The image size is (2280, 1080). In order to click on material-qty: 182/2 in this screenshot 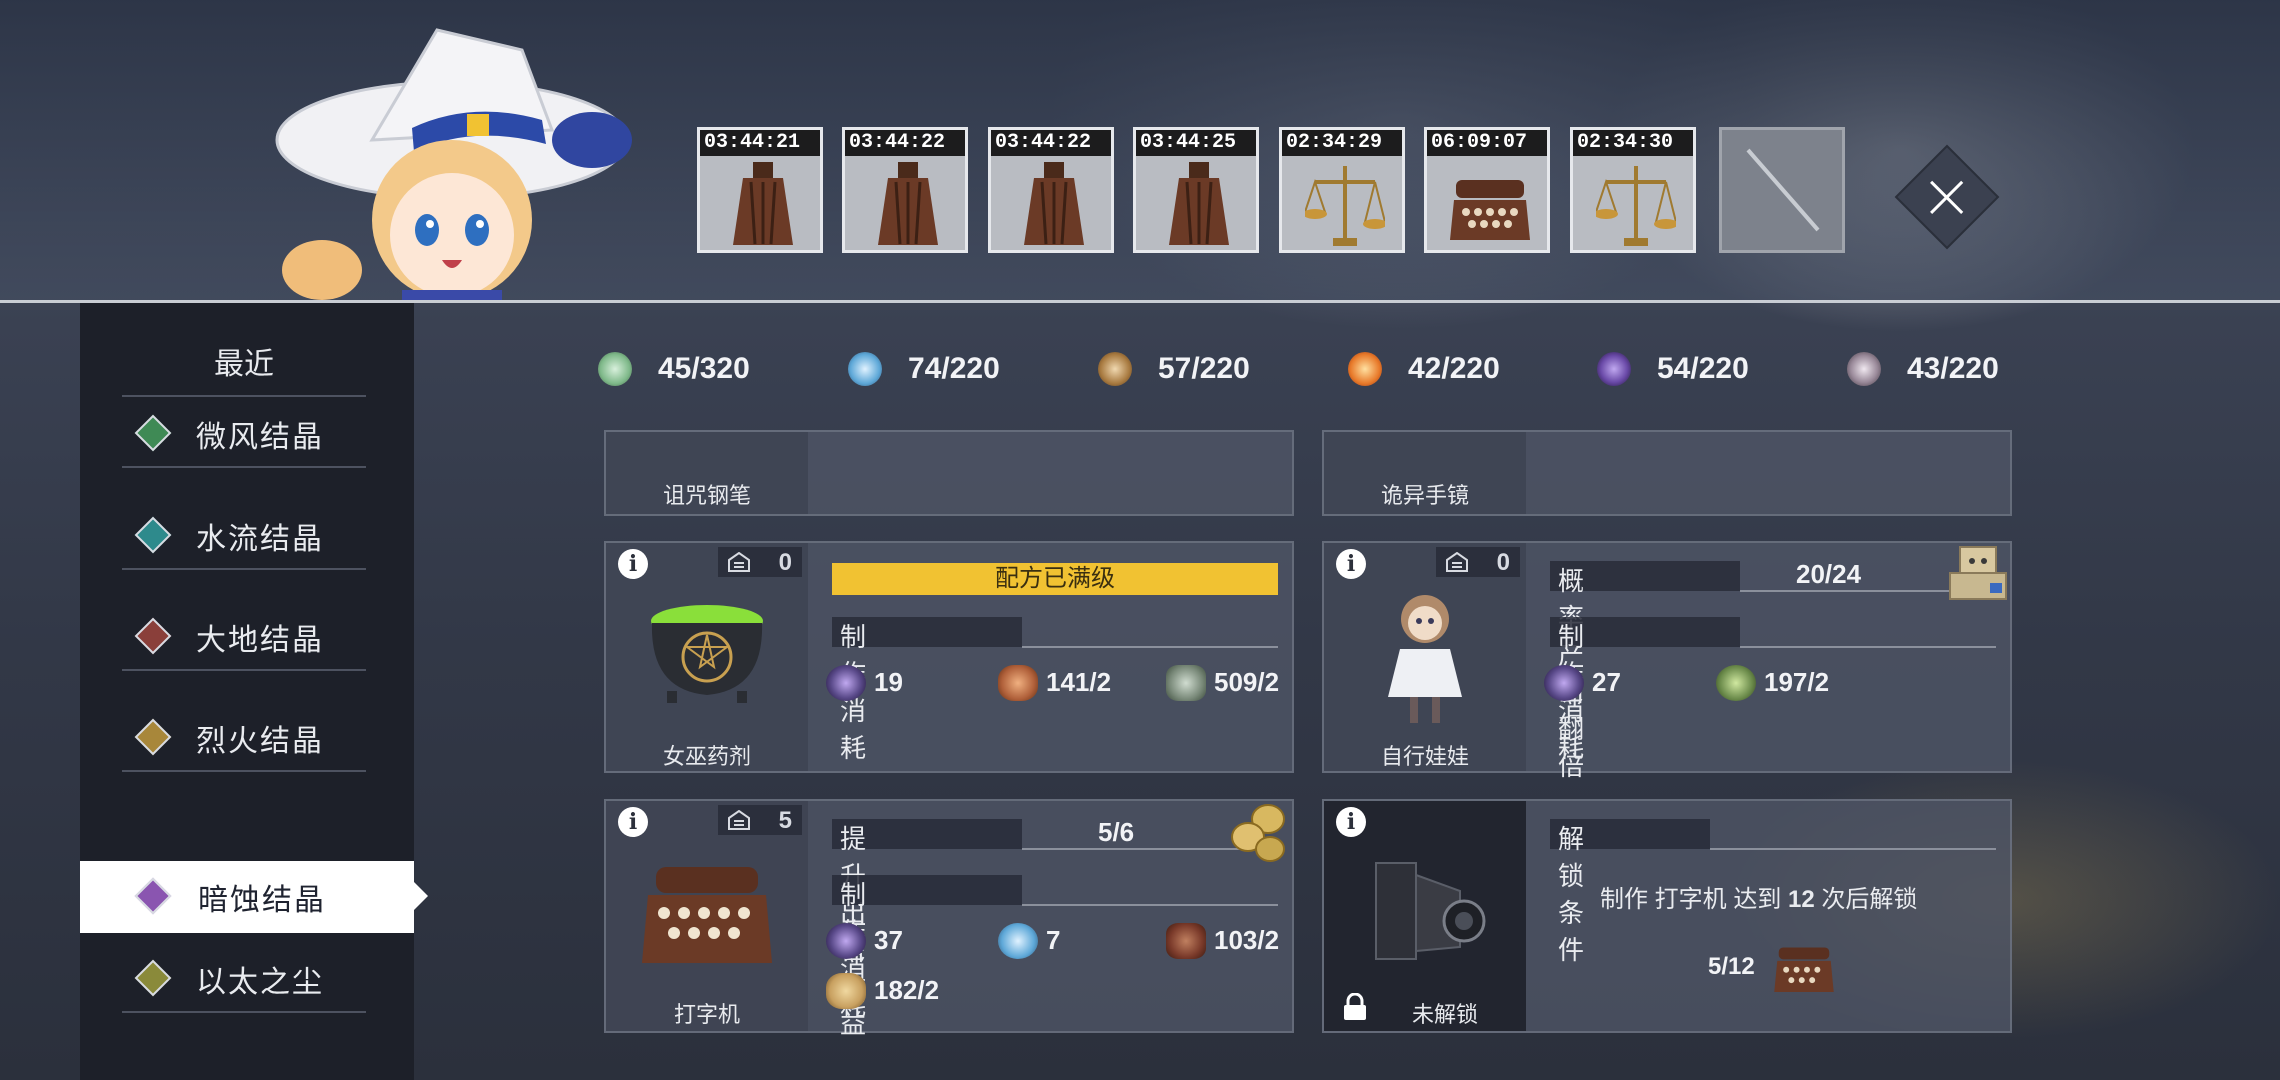, I will do `click(907, 990)`.